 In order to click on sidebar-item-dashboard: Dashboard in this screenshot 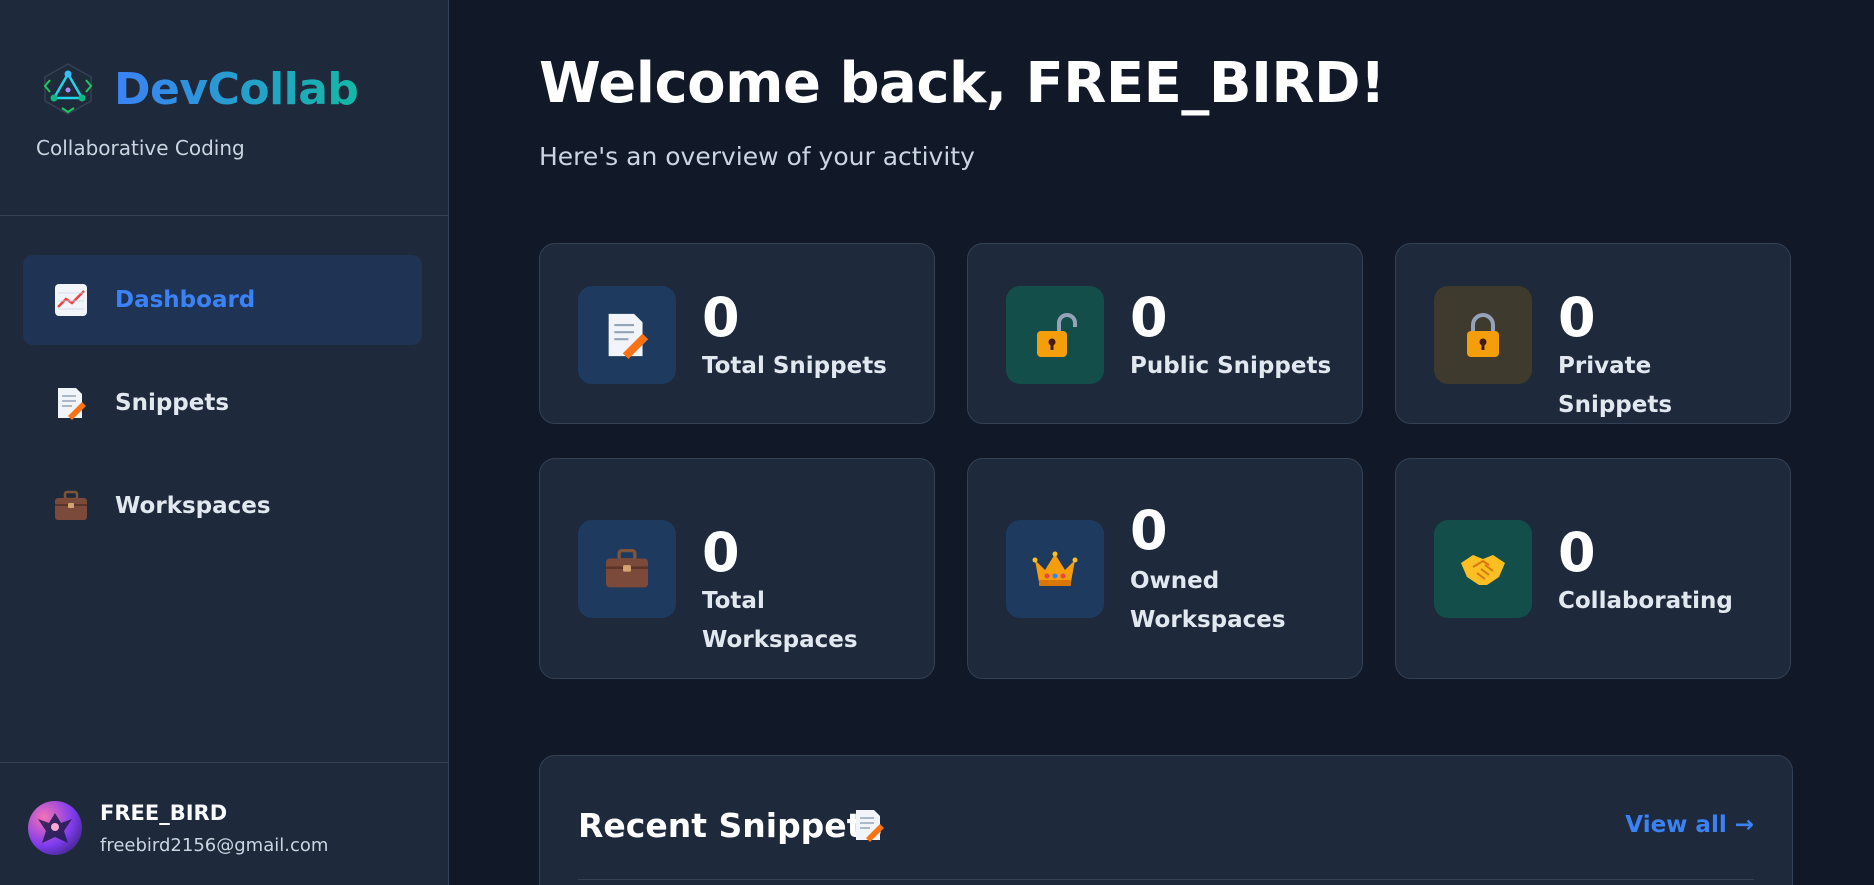, I will do `click(222, 300)`.